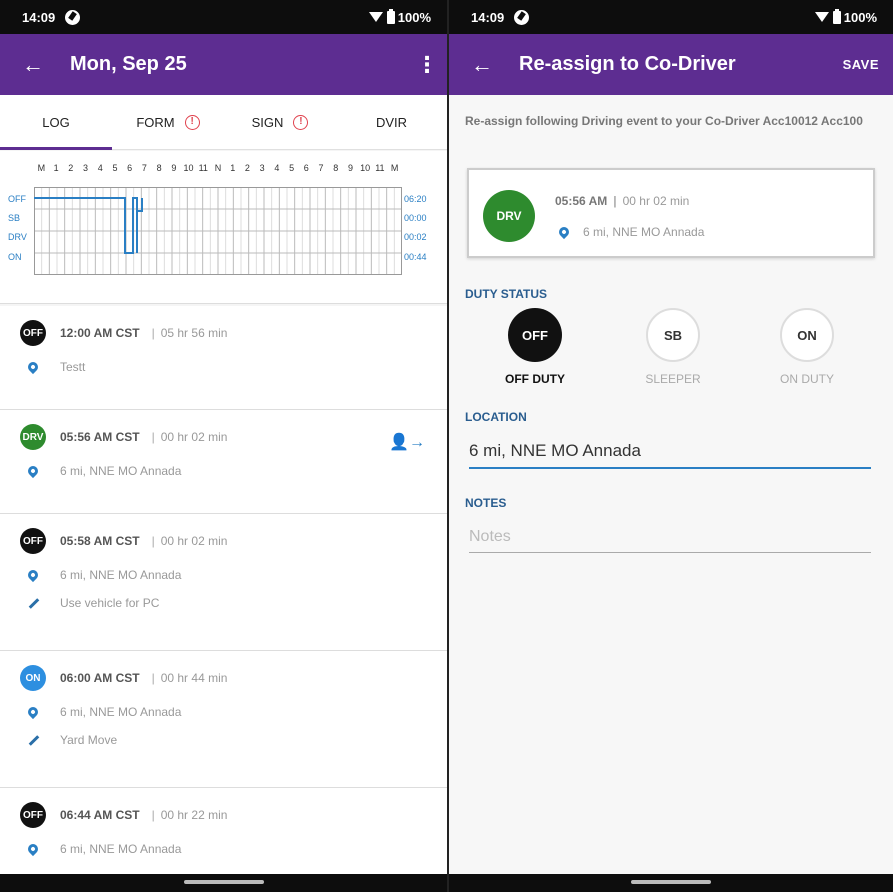 The height and width of the screenshot is (892, 893). What do you see at coordinates (15, 257) in the screenshot?
I see `graph-row-label-on: ON` at bounding box center [15, 257].